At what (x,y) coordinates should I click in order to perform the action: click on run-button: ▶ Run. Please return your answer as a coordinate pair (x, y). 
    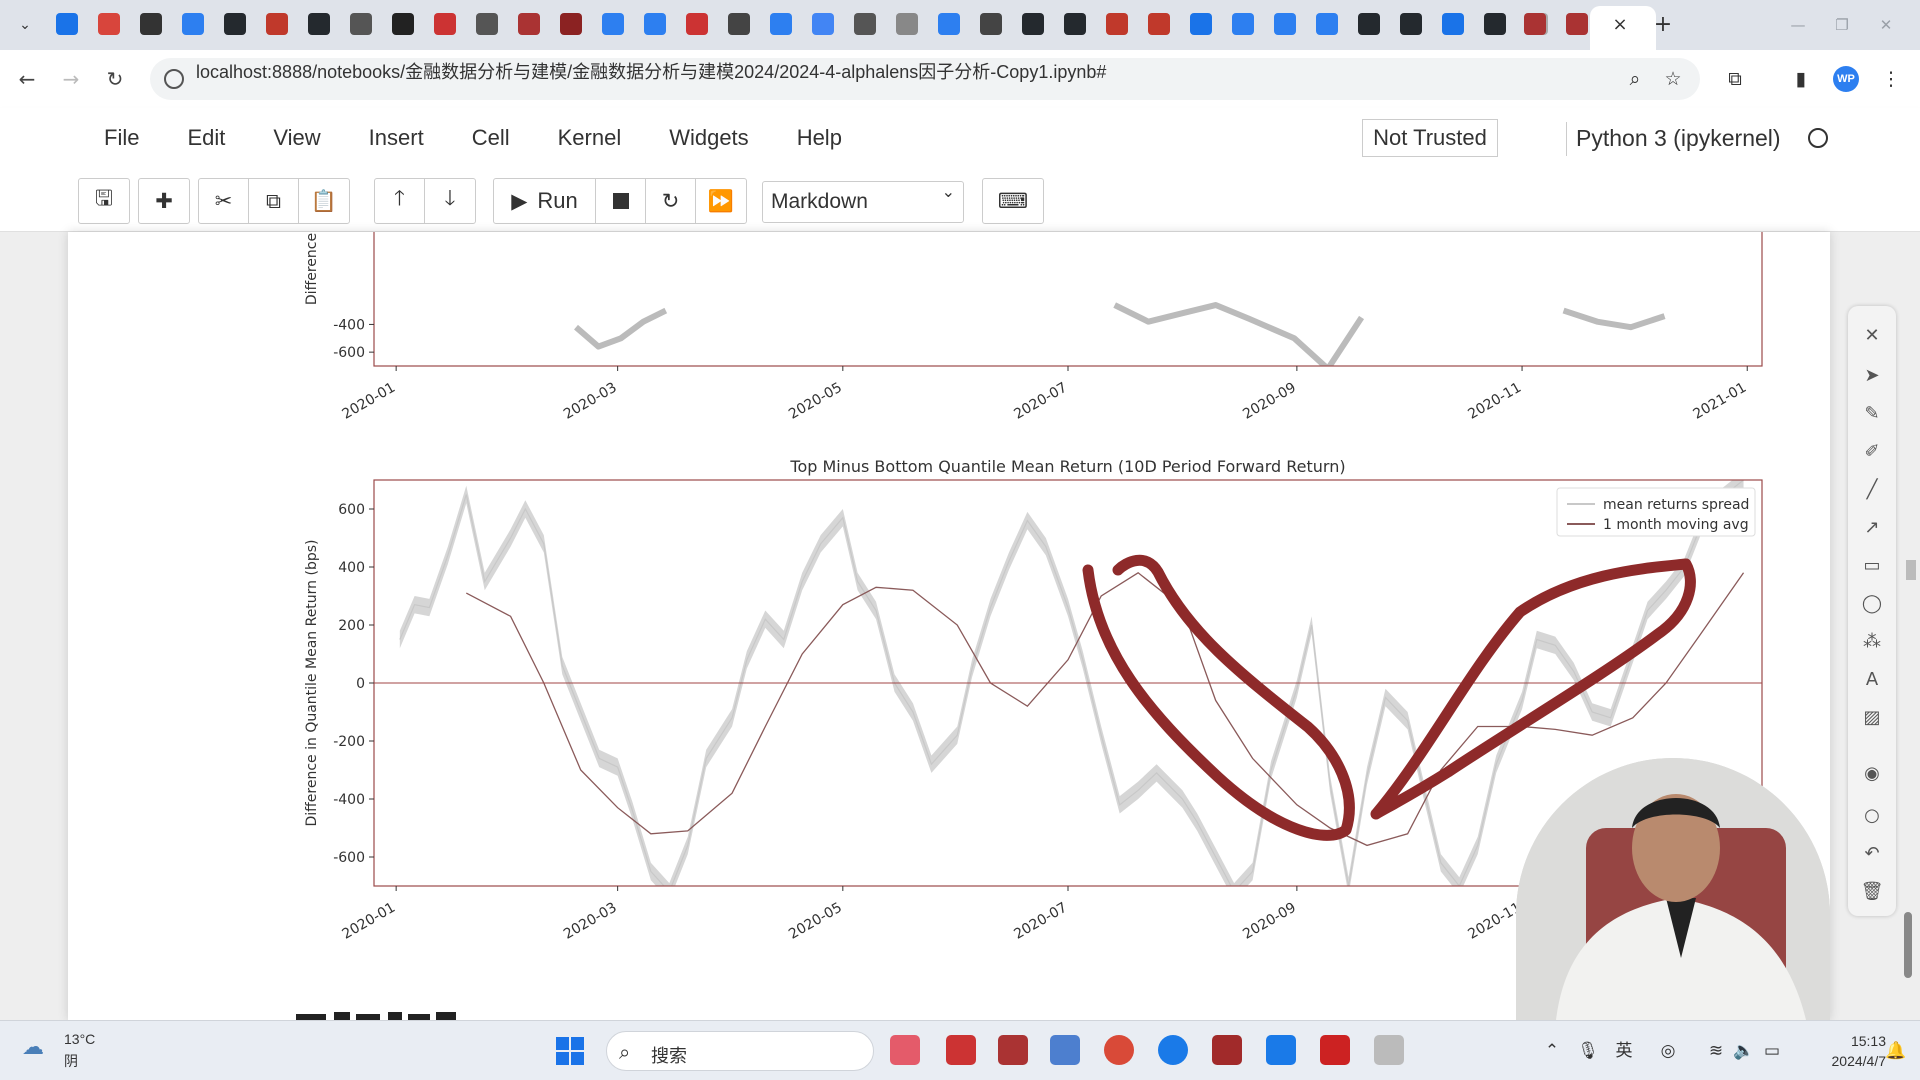
    Looking at the image, I should click on (545, 201).